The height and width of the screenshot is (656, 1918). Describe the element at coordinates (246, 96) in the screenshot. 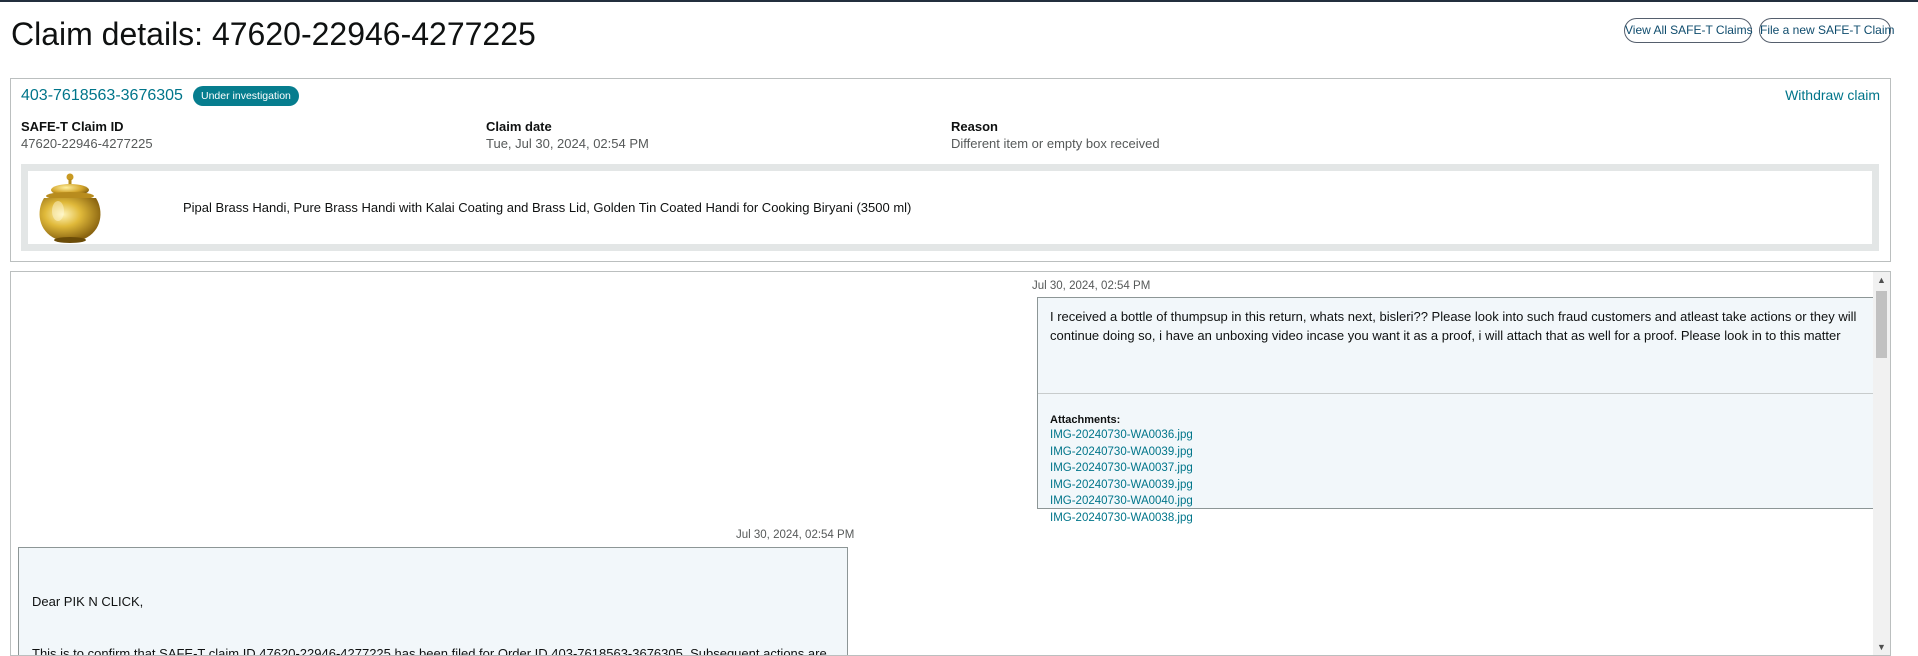

I see `status-badge: Under investigation` at that location.